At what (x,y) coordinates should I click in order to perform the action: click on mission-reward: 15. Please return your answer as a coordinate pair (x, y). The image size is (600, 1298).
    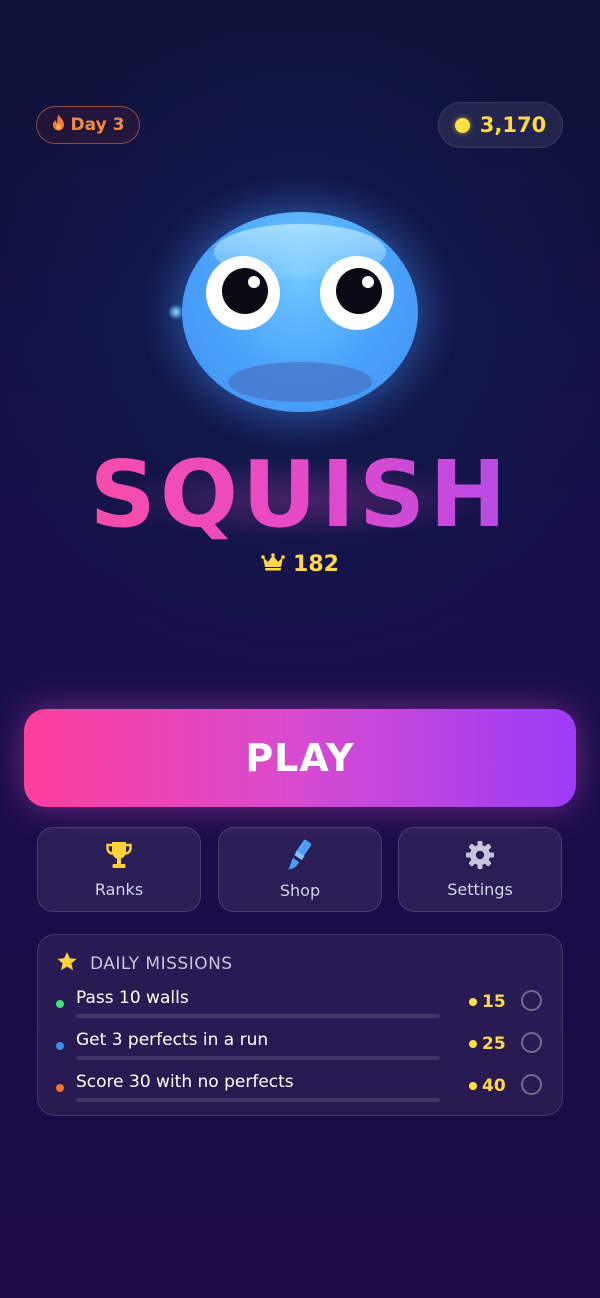
    Looking at the image, I should click on (487, 1002).